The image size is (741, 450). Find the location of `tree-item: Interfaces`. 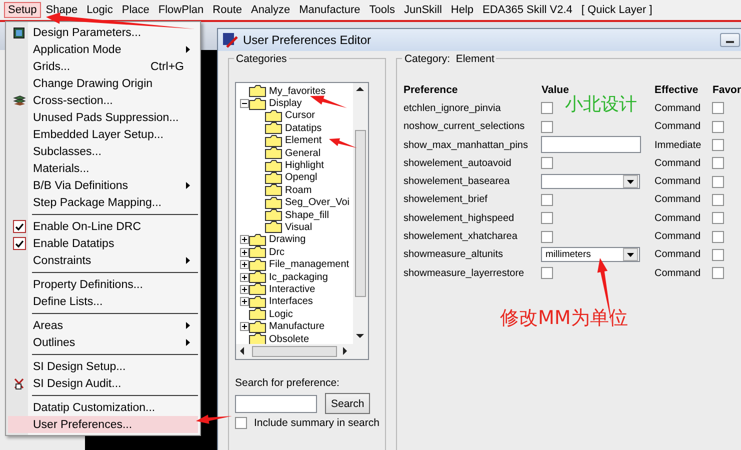

tree-item: Interfaces is located at coordinates (291, 302).